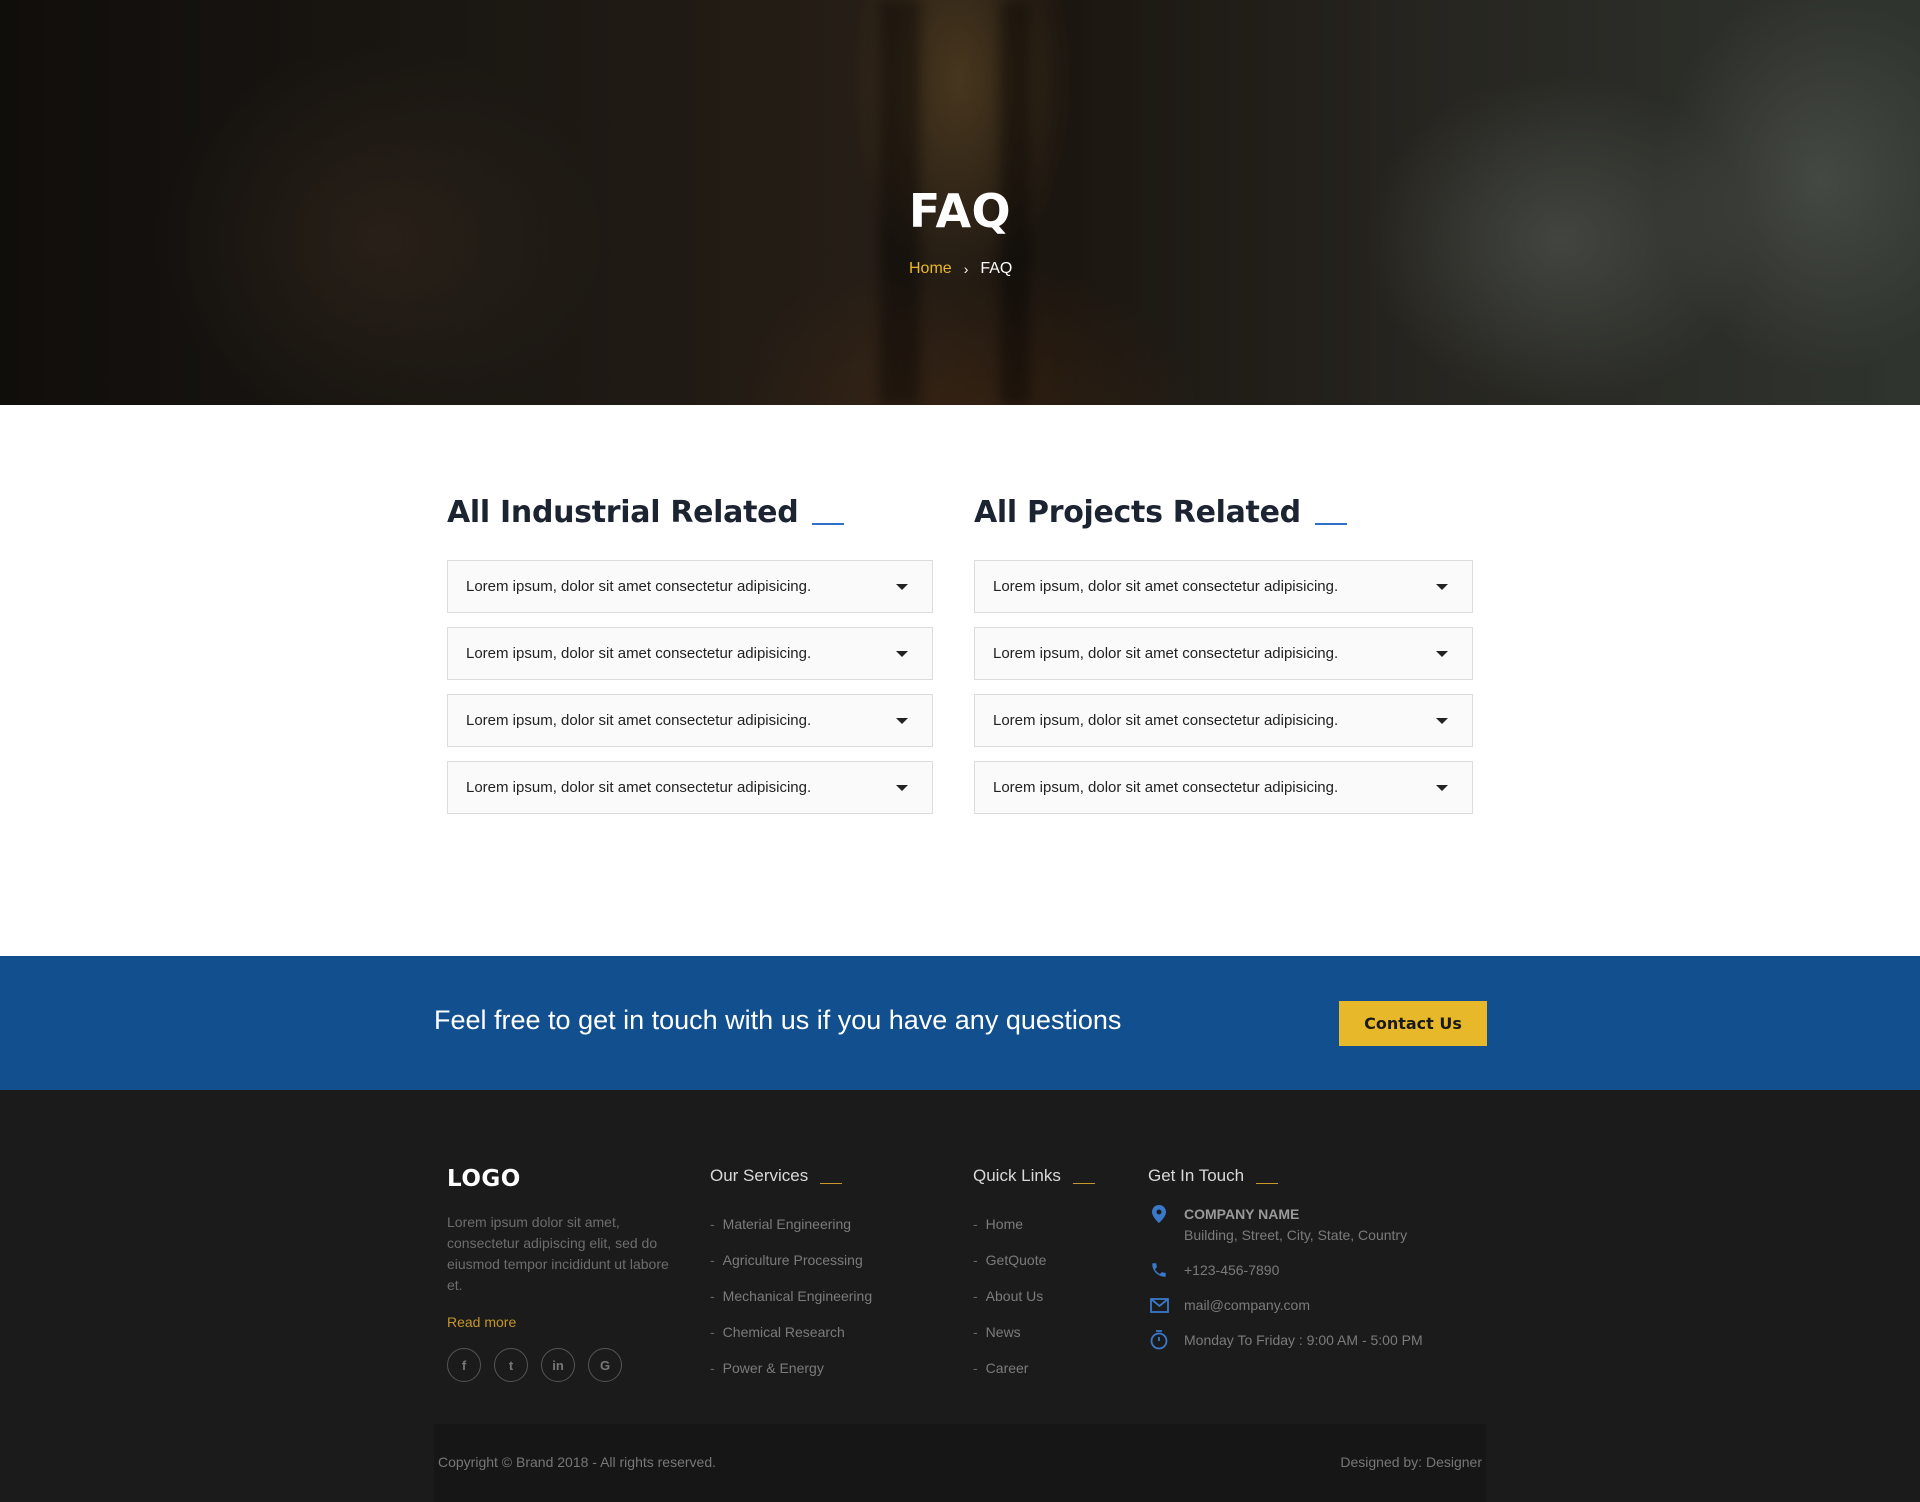  What do you see at coordinates (1242, 1214) in the screenshot?
I see `company-name: COMPANY NAME` at bounding box center [1242, 1214].